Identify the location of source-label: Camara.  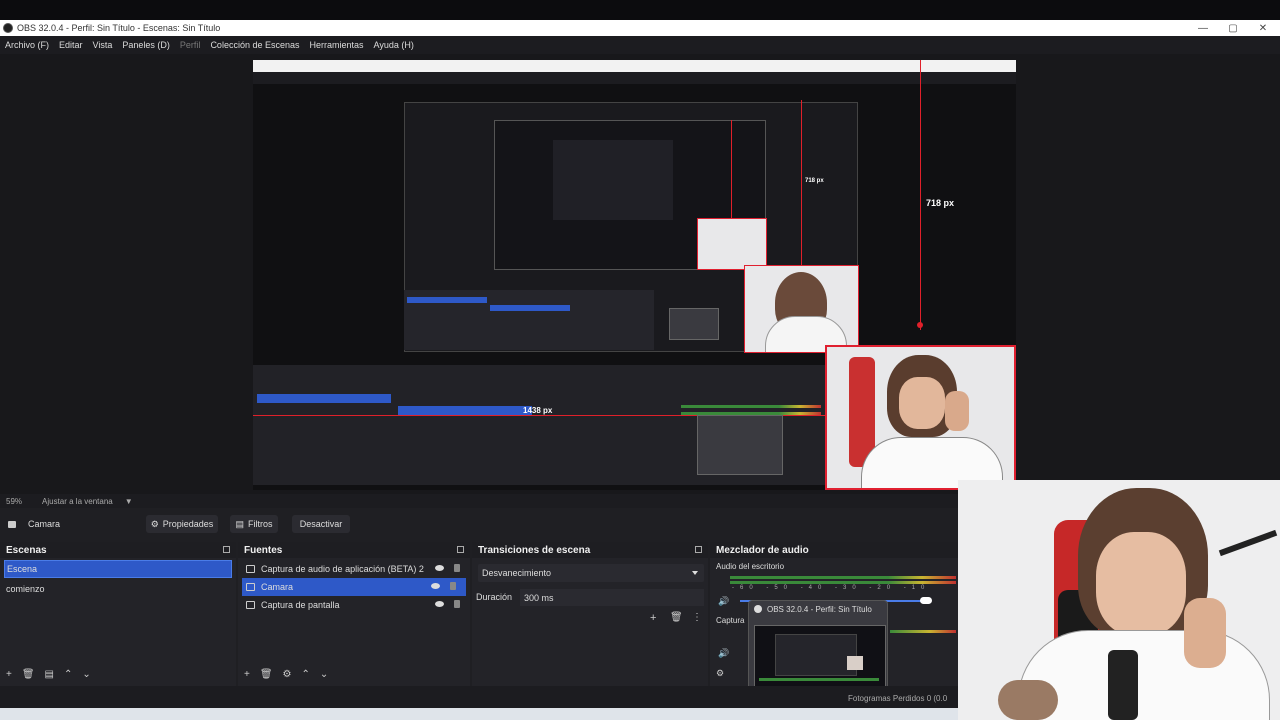
(277, 587).